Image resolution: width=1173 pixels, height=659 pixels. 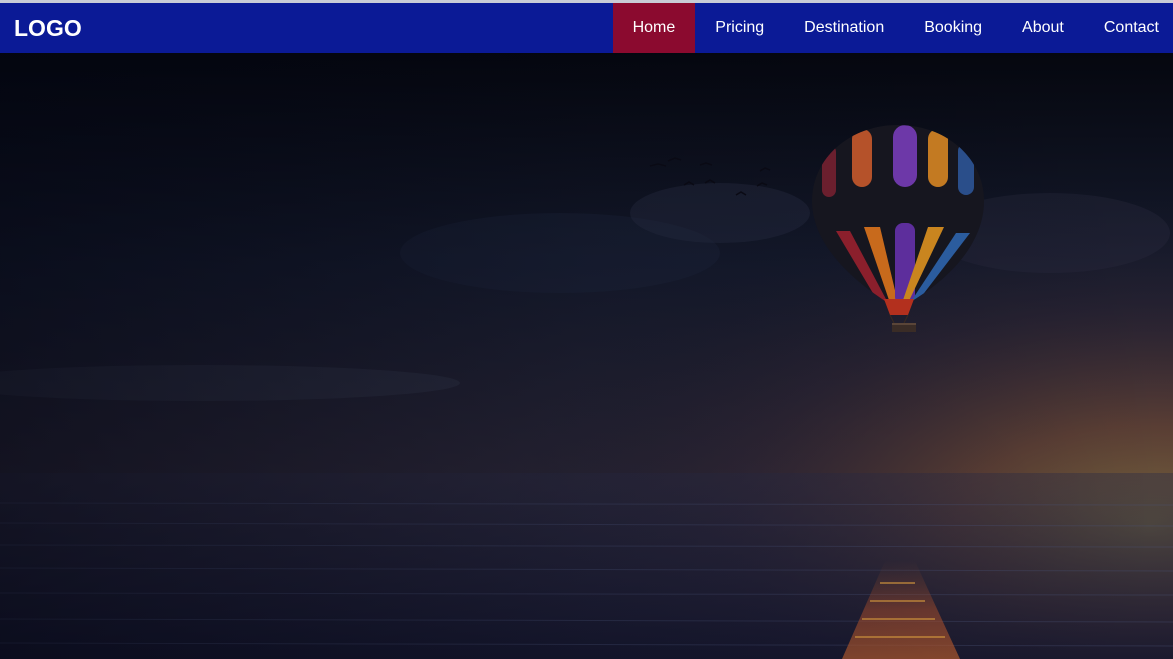 What do you see at coordinates (844, 28) in the screenshot?
I see `nav-item-destination: Destination` at bounding box center [844, 28].